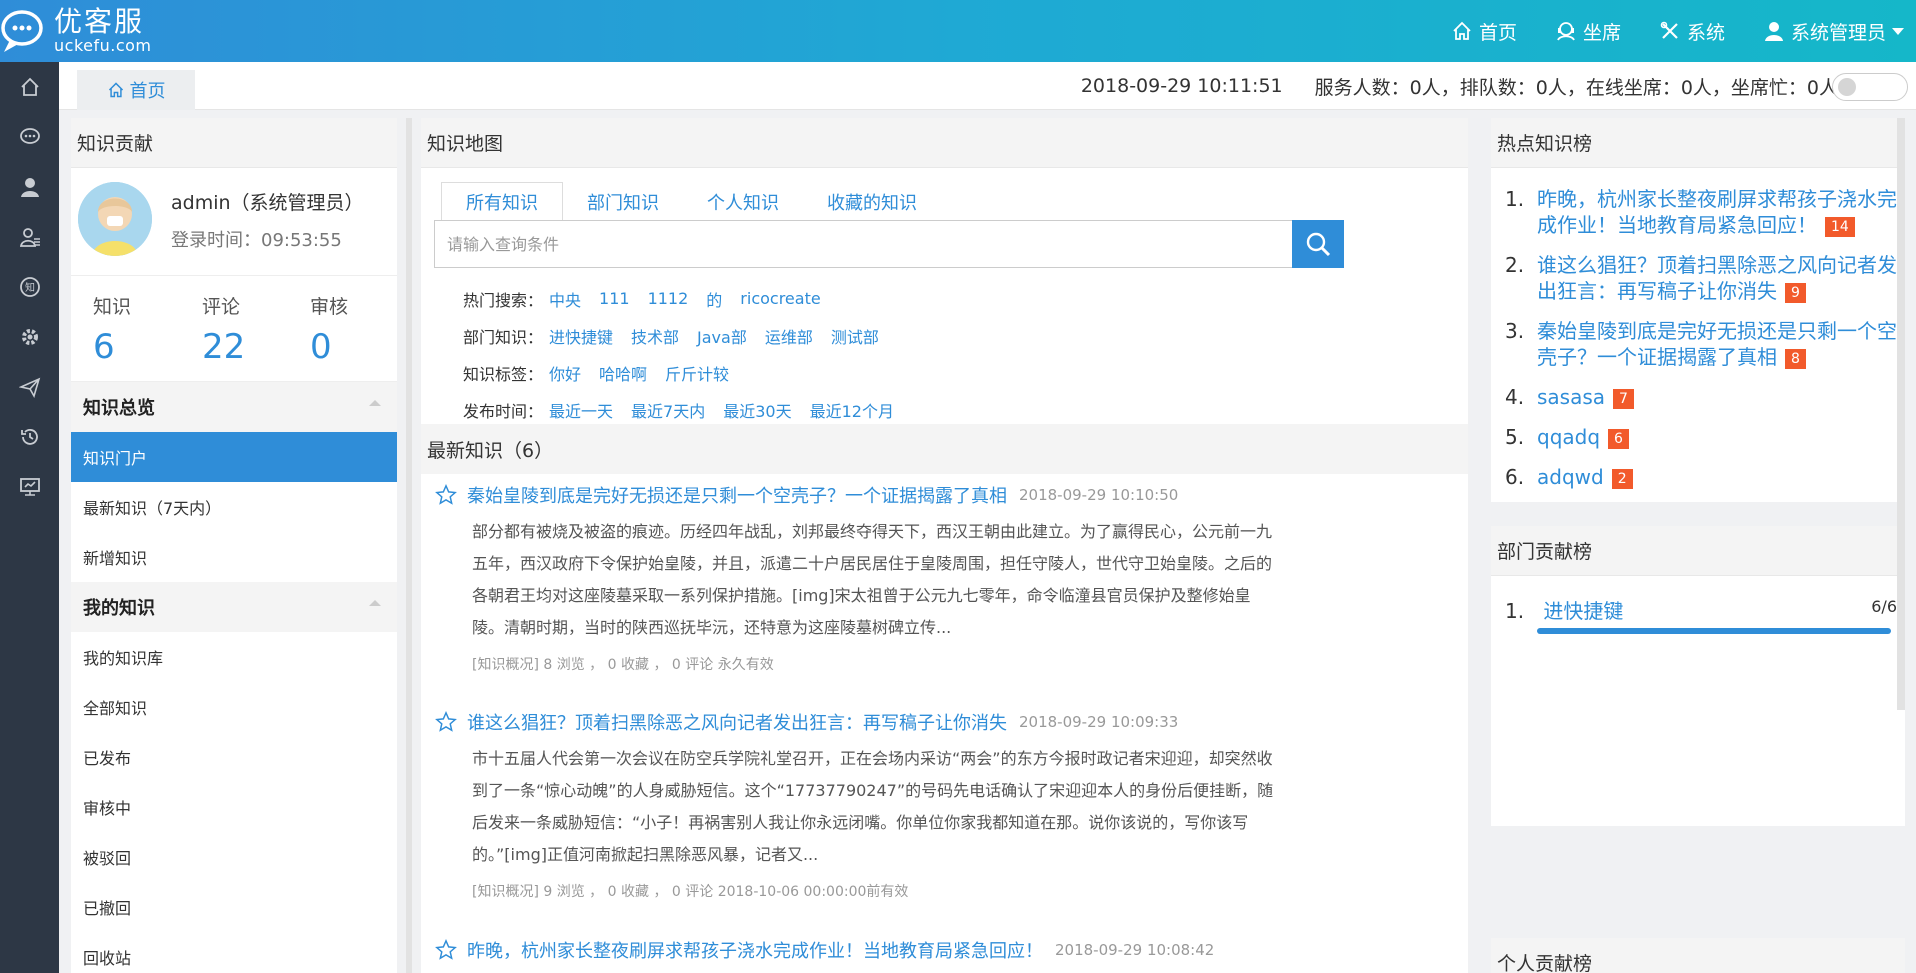 Image resolution: width=1916 pixels, height=973 pixels. What do you see at coordinates (872, 202) in the screenshot?
I see `tab-favorite-knowledge: 收藏的知识` at bounding box center [872, 202].